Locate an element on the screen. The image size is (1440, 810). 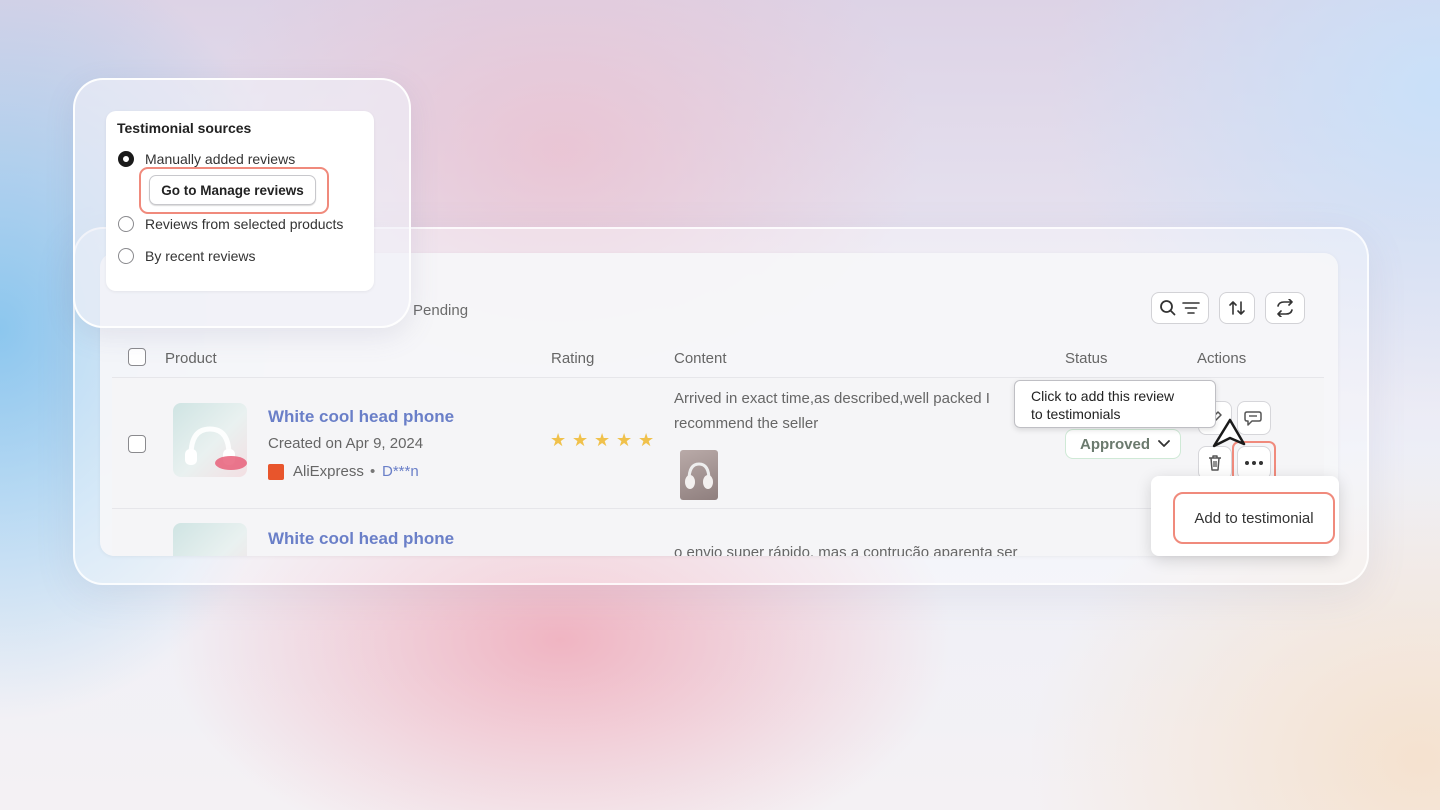
radio-label: Manually added reviews is located at coordinates (220, 159).